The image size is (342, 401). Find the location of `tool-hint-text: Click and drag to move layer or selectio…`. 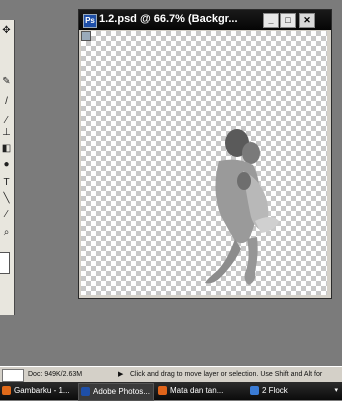

tool-hint-text: Click and drag to move layer or selectio… is located at coordinates (226, 374).